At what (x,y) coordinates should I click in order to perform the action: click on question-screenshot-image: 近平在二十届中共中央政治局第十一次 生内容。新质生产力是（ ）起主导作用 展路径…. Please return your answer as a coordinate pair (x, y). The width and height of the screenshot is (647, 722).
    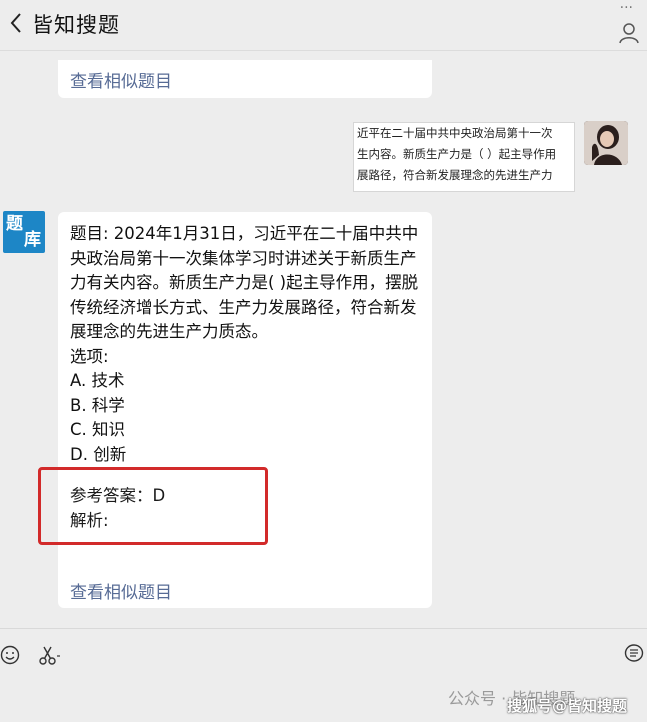
    Looking at the image, I should click on (464, 157).